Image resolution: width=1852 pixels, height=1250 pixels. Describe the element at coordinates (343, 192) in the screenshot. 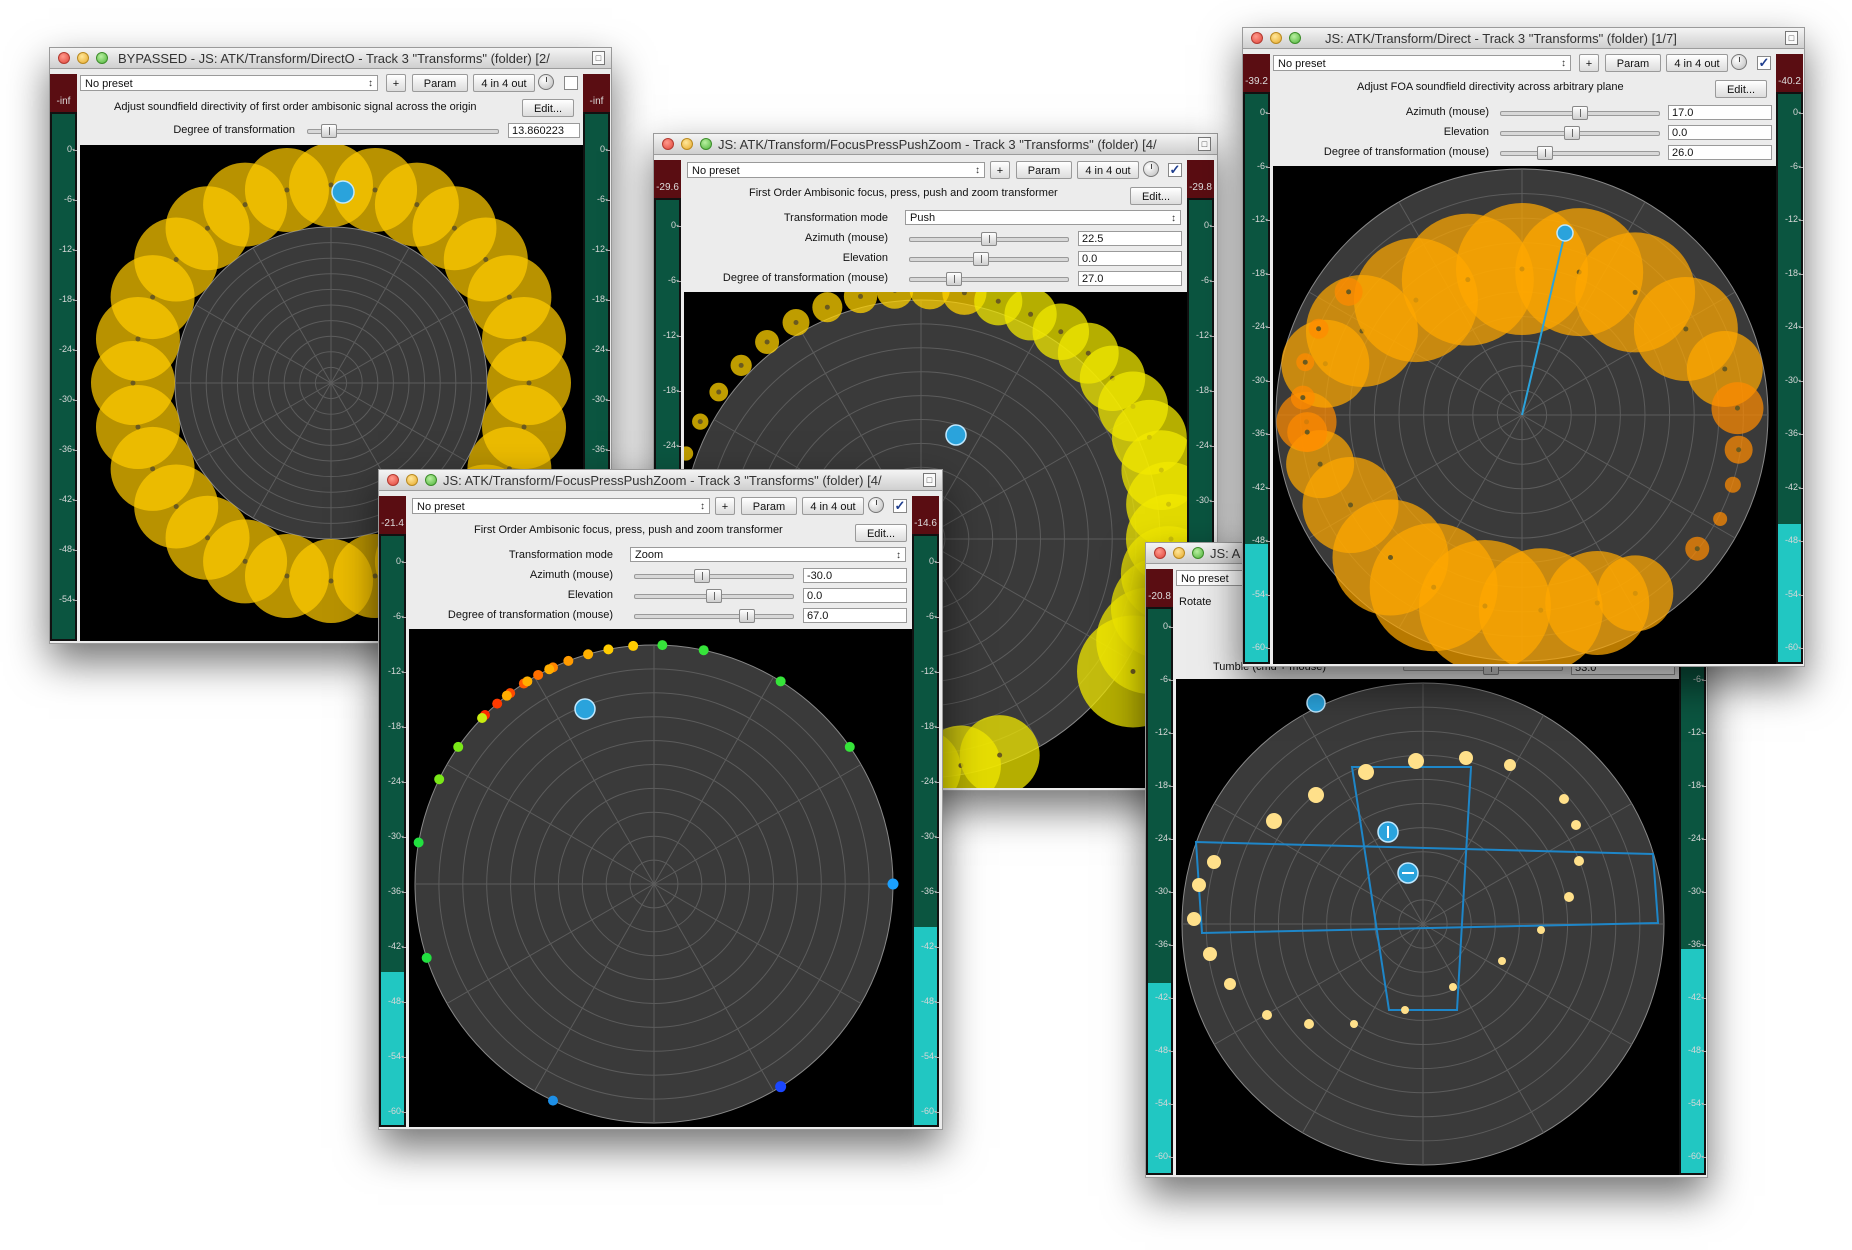

I see `direction-handle` at that location.